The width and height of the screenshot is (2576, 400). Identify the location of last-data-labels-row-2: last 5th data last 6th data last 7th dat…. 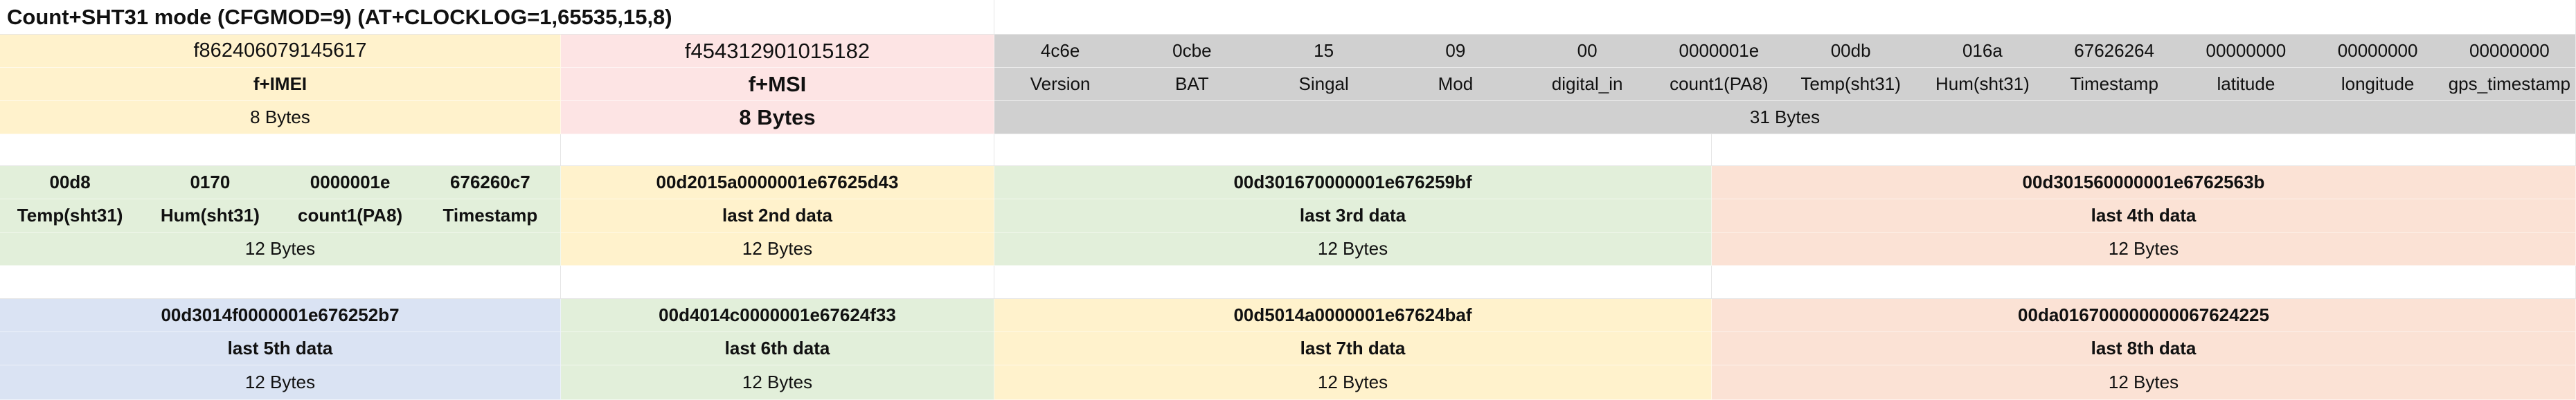
(1288, 348).